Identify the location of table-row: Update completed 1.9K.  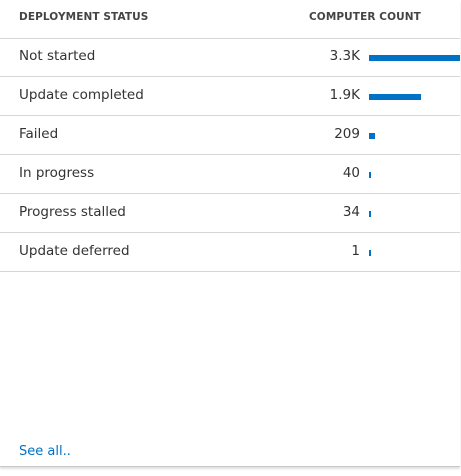
(230, 96).